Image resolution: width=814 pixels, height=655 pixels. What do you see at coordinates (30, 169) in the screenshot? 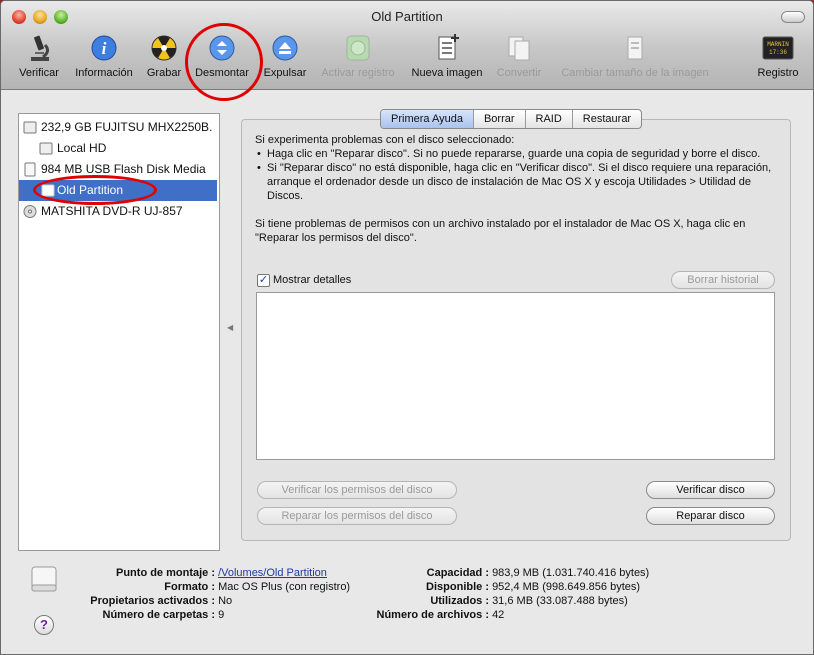
I see `usb-disk-icon` at bounding box center [30, 169].